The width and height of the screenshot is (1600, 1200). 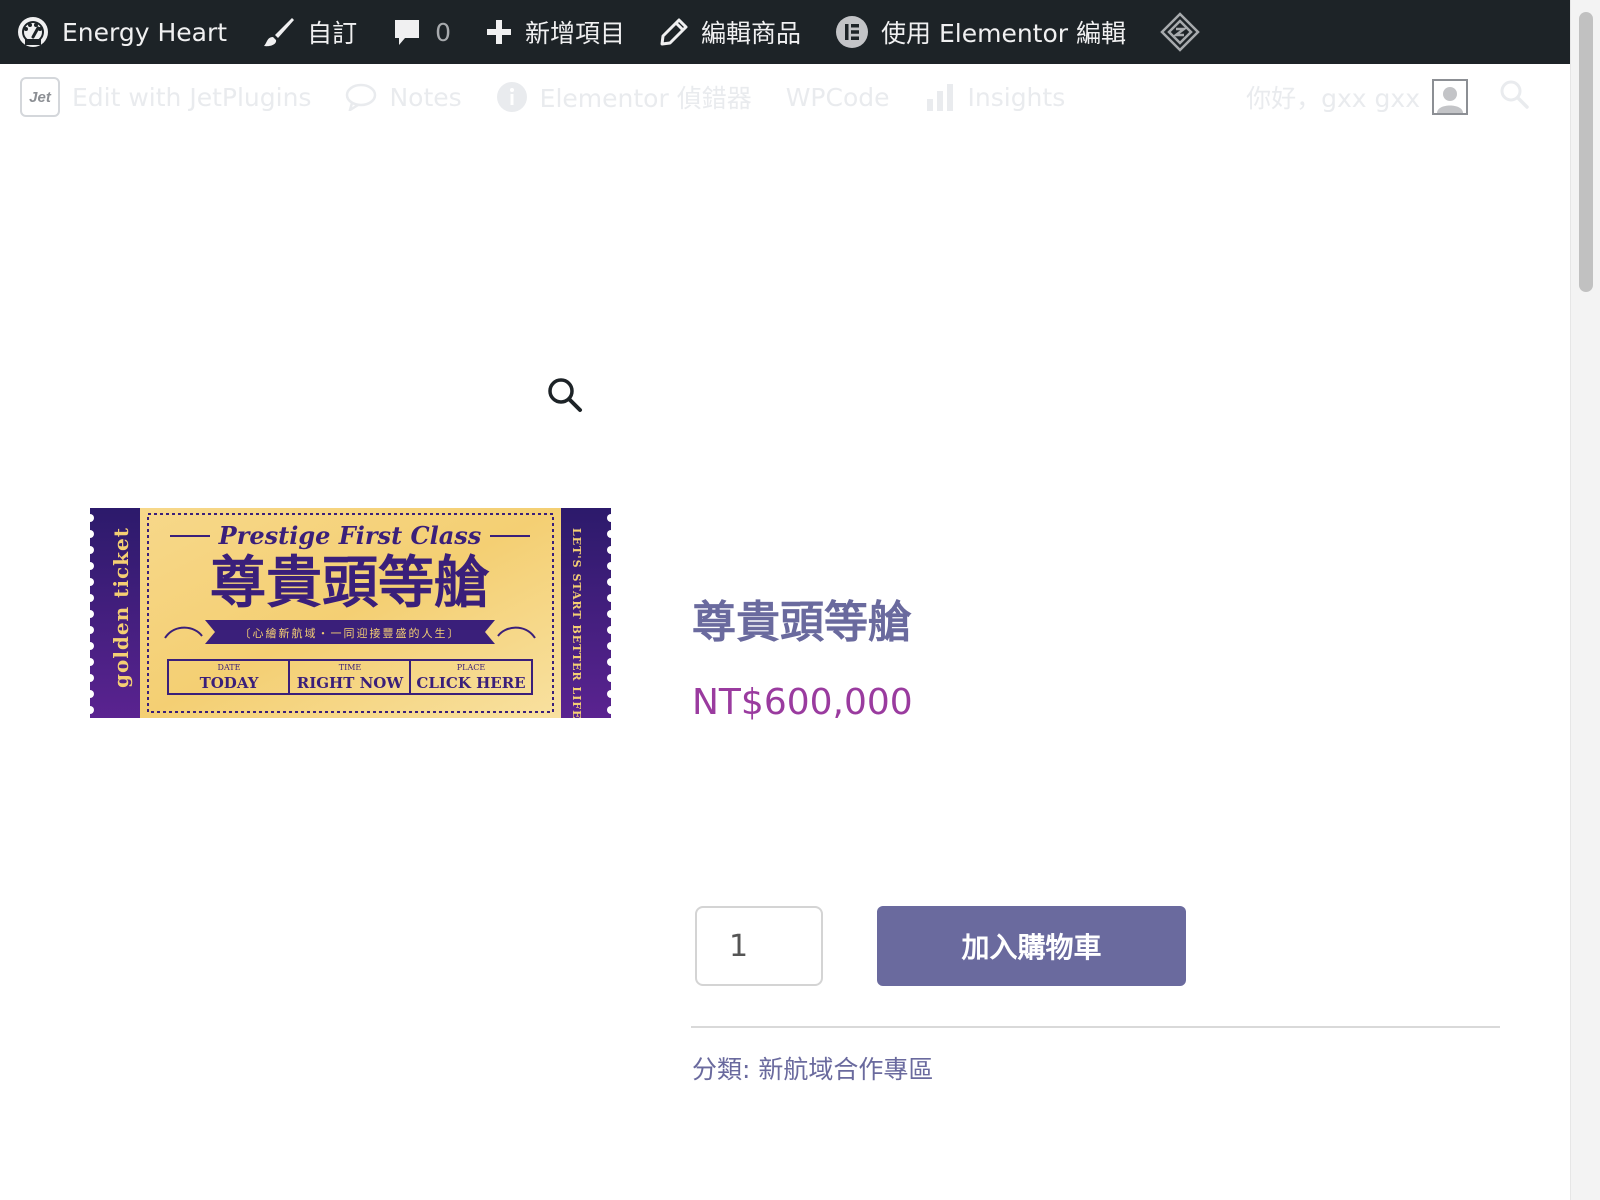 I want to click on jet-logo: Jet, so click(x=40, y=97).